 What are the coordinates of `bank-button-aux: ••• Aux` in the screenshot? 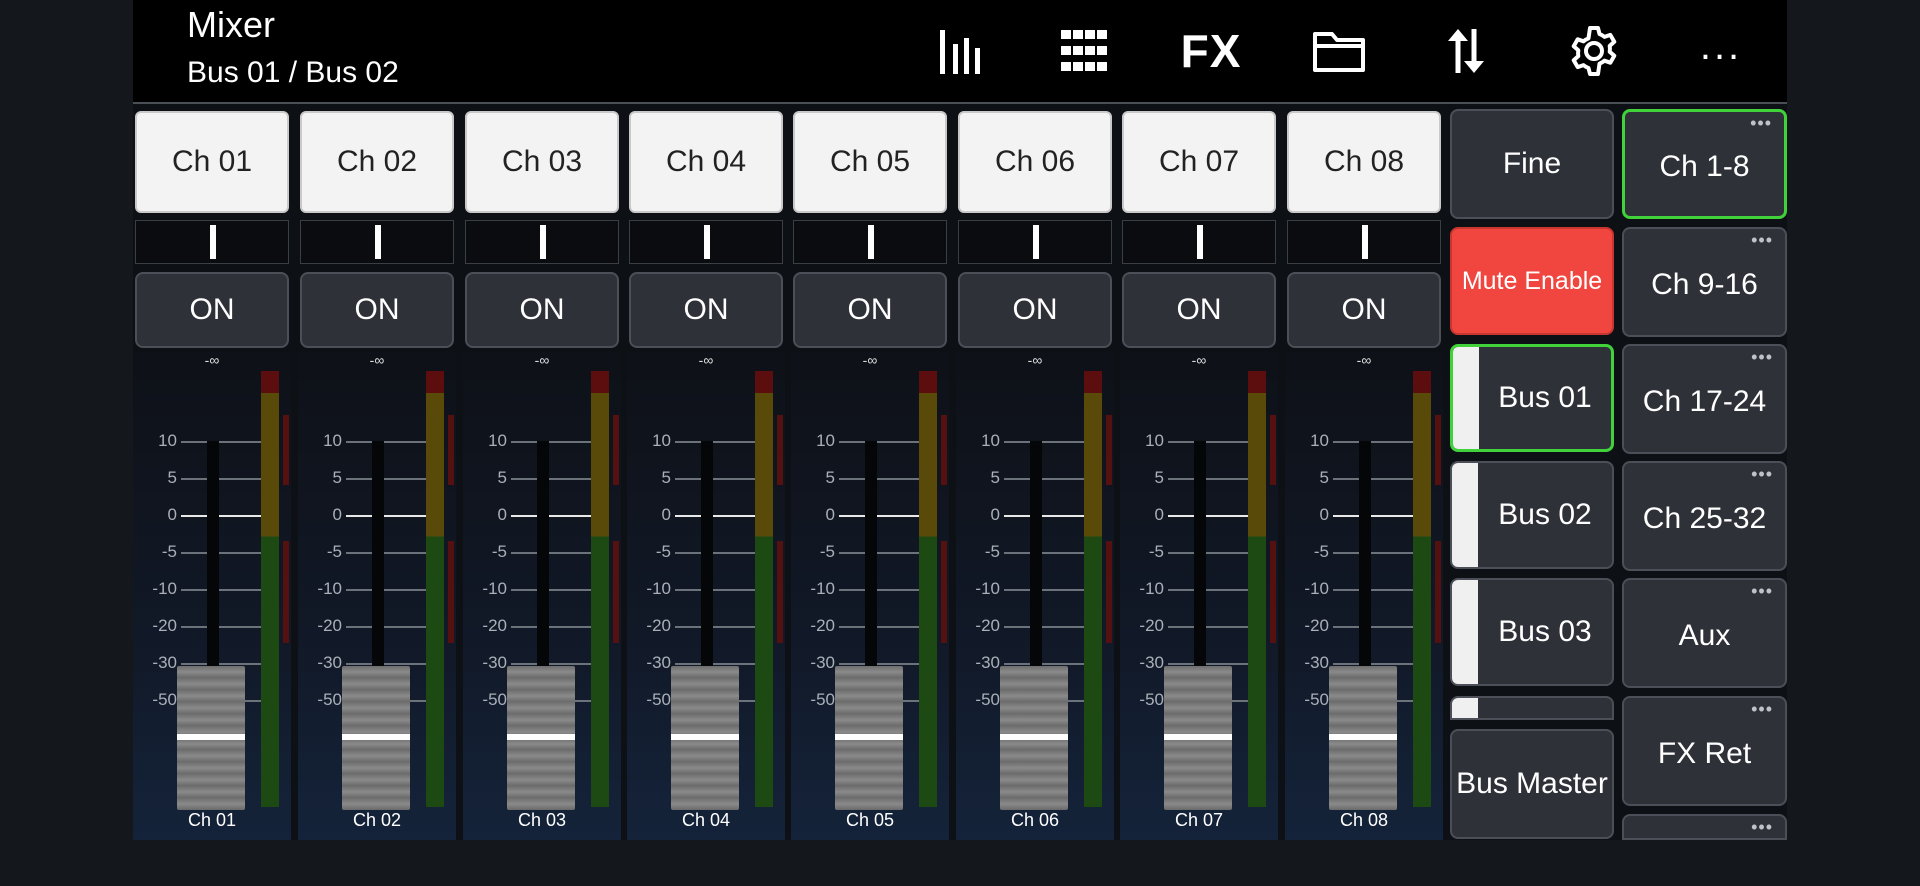 It's located at (1704, 633).